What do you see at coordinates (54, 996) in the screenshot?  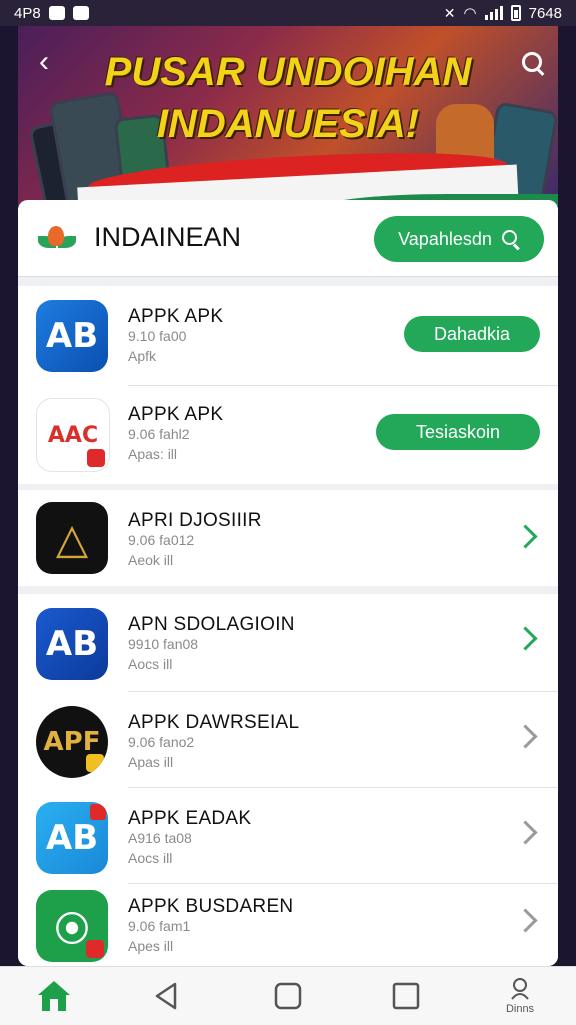 I see `home-icon` at bounding box center [54, 996].